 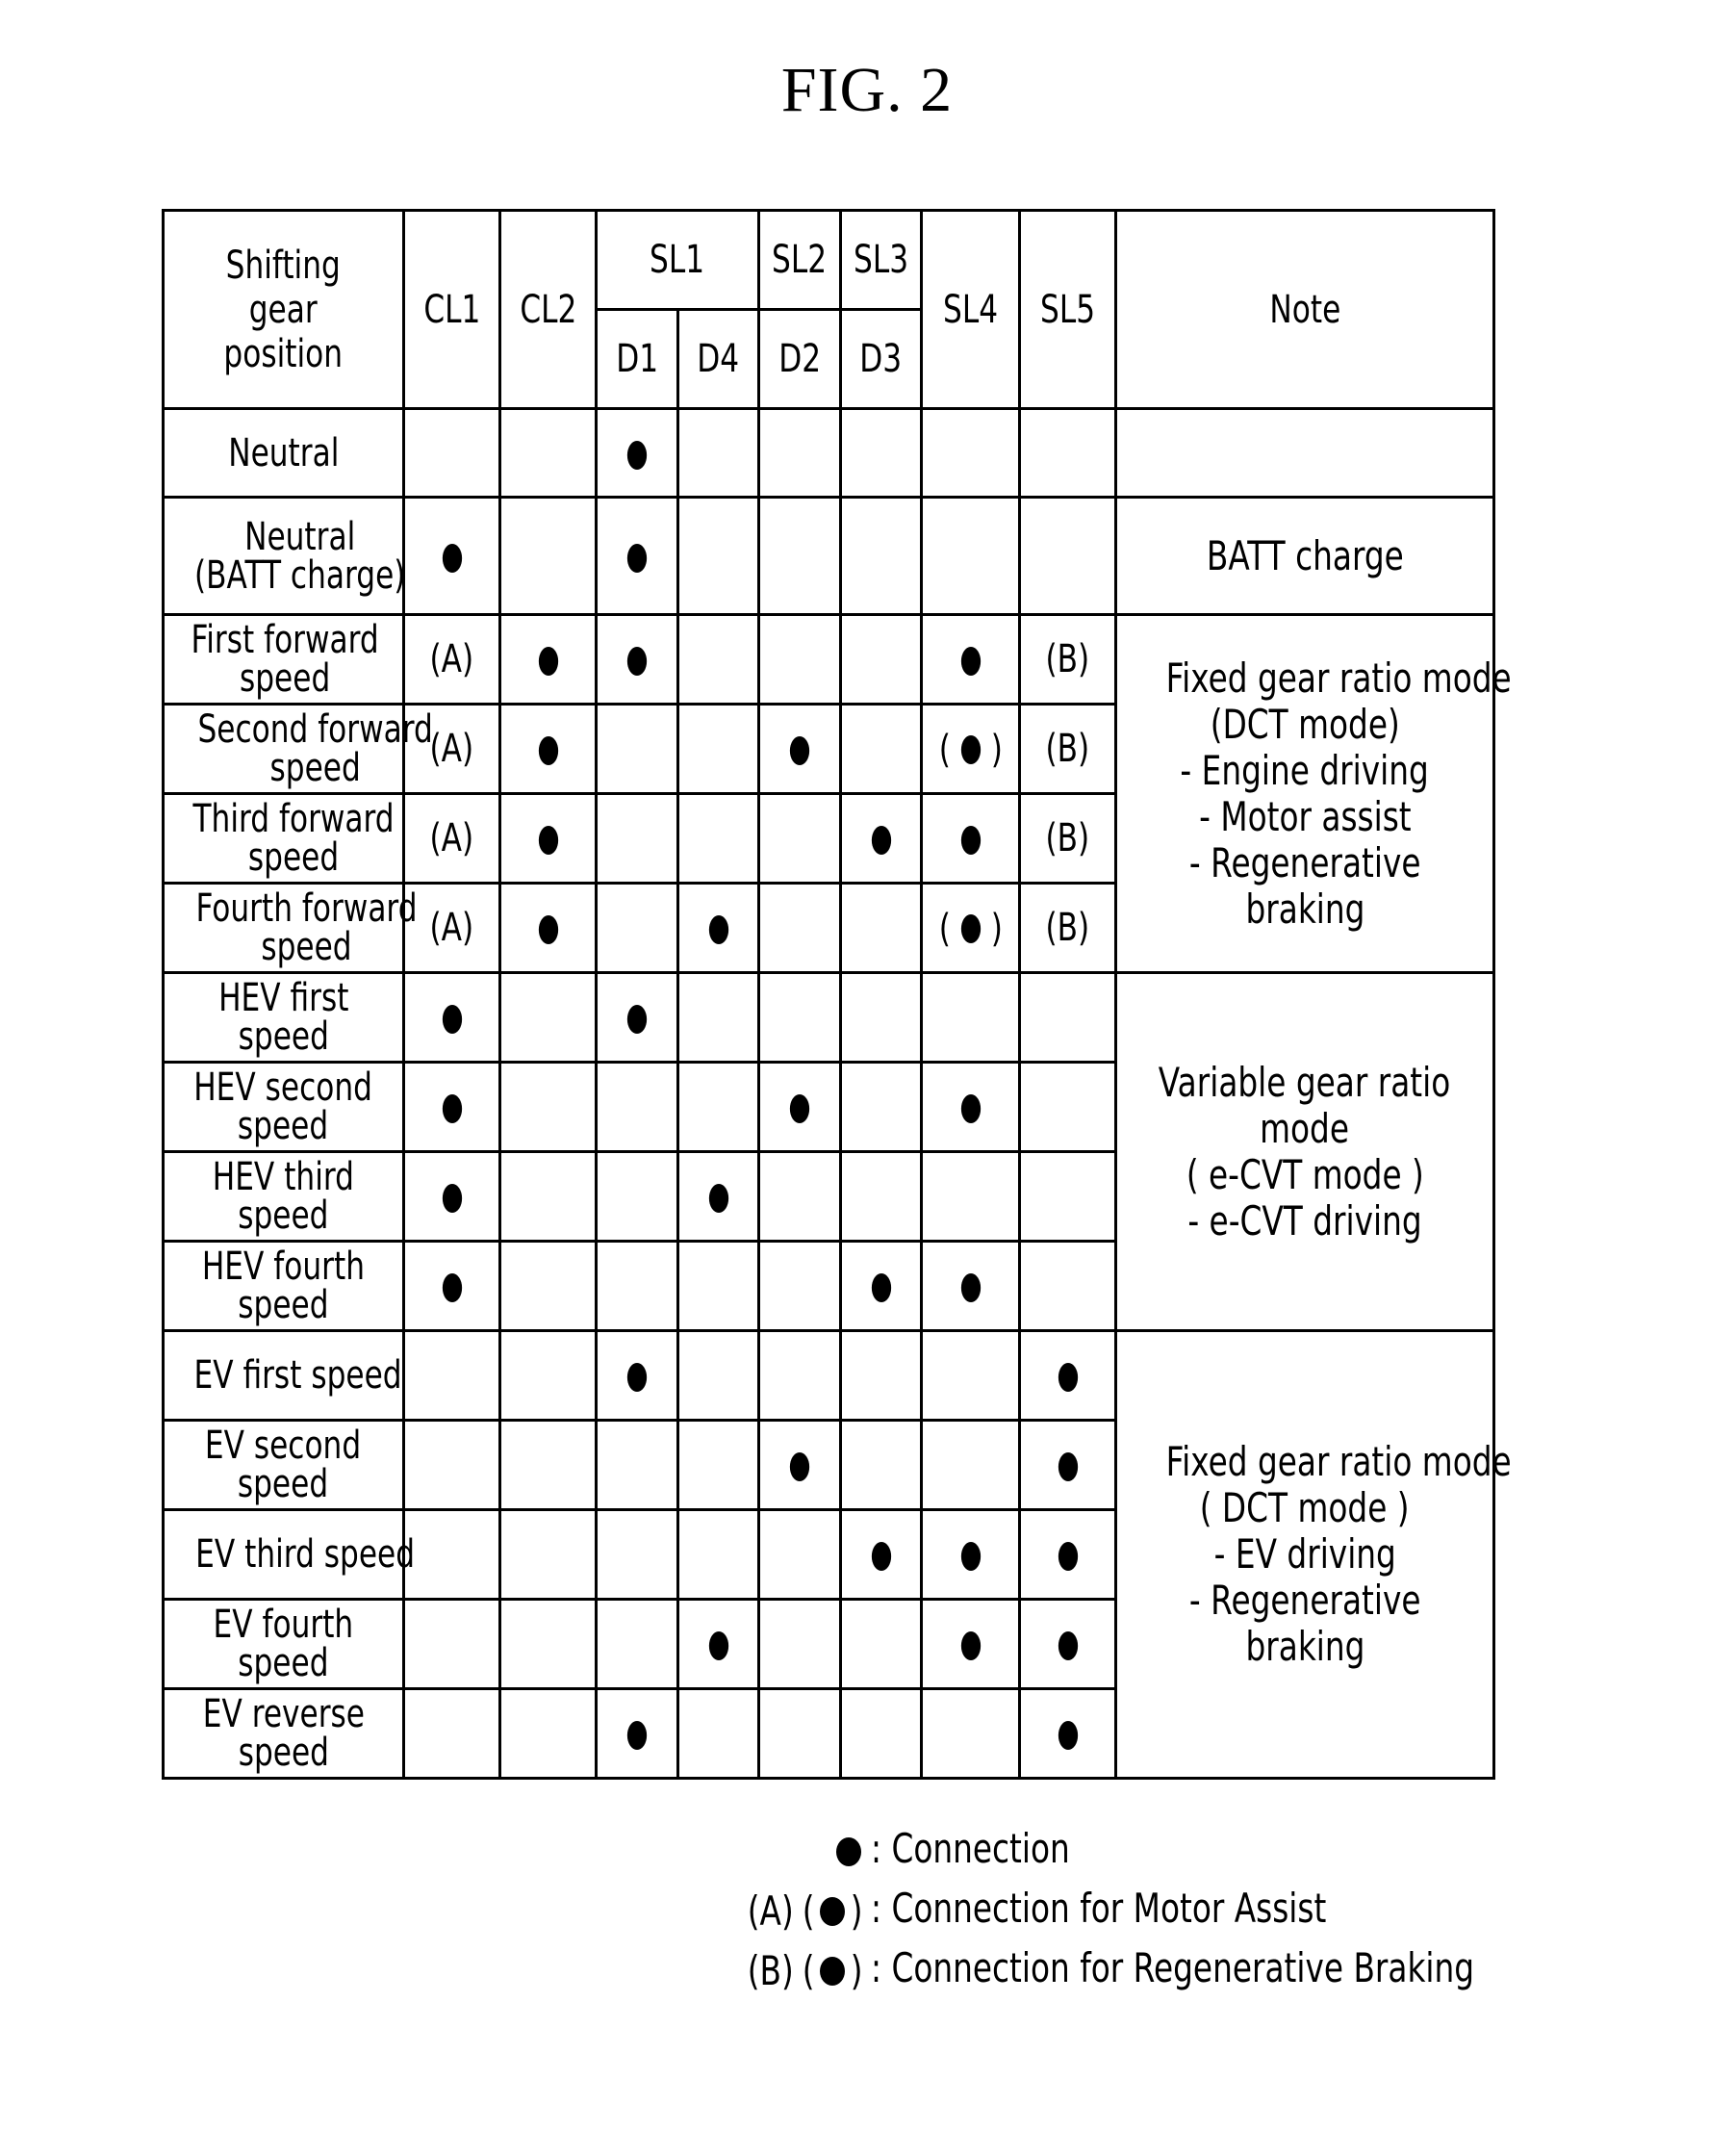 What do you see at coordinates (452, 928) in the screenshot?
I see `cell-cl1: (A)` at bounding box center [452, 928].